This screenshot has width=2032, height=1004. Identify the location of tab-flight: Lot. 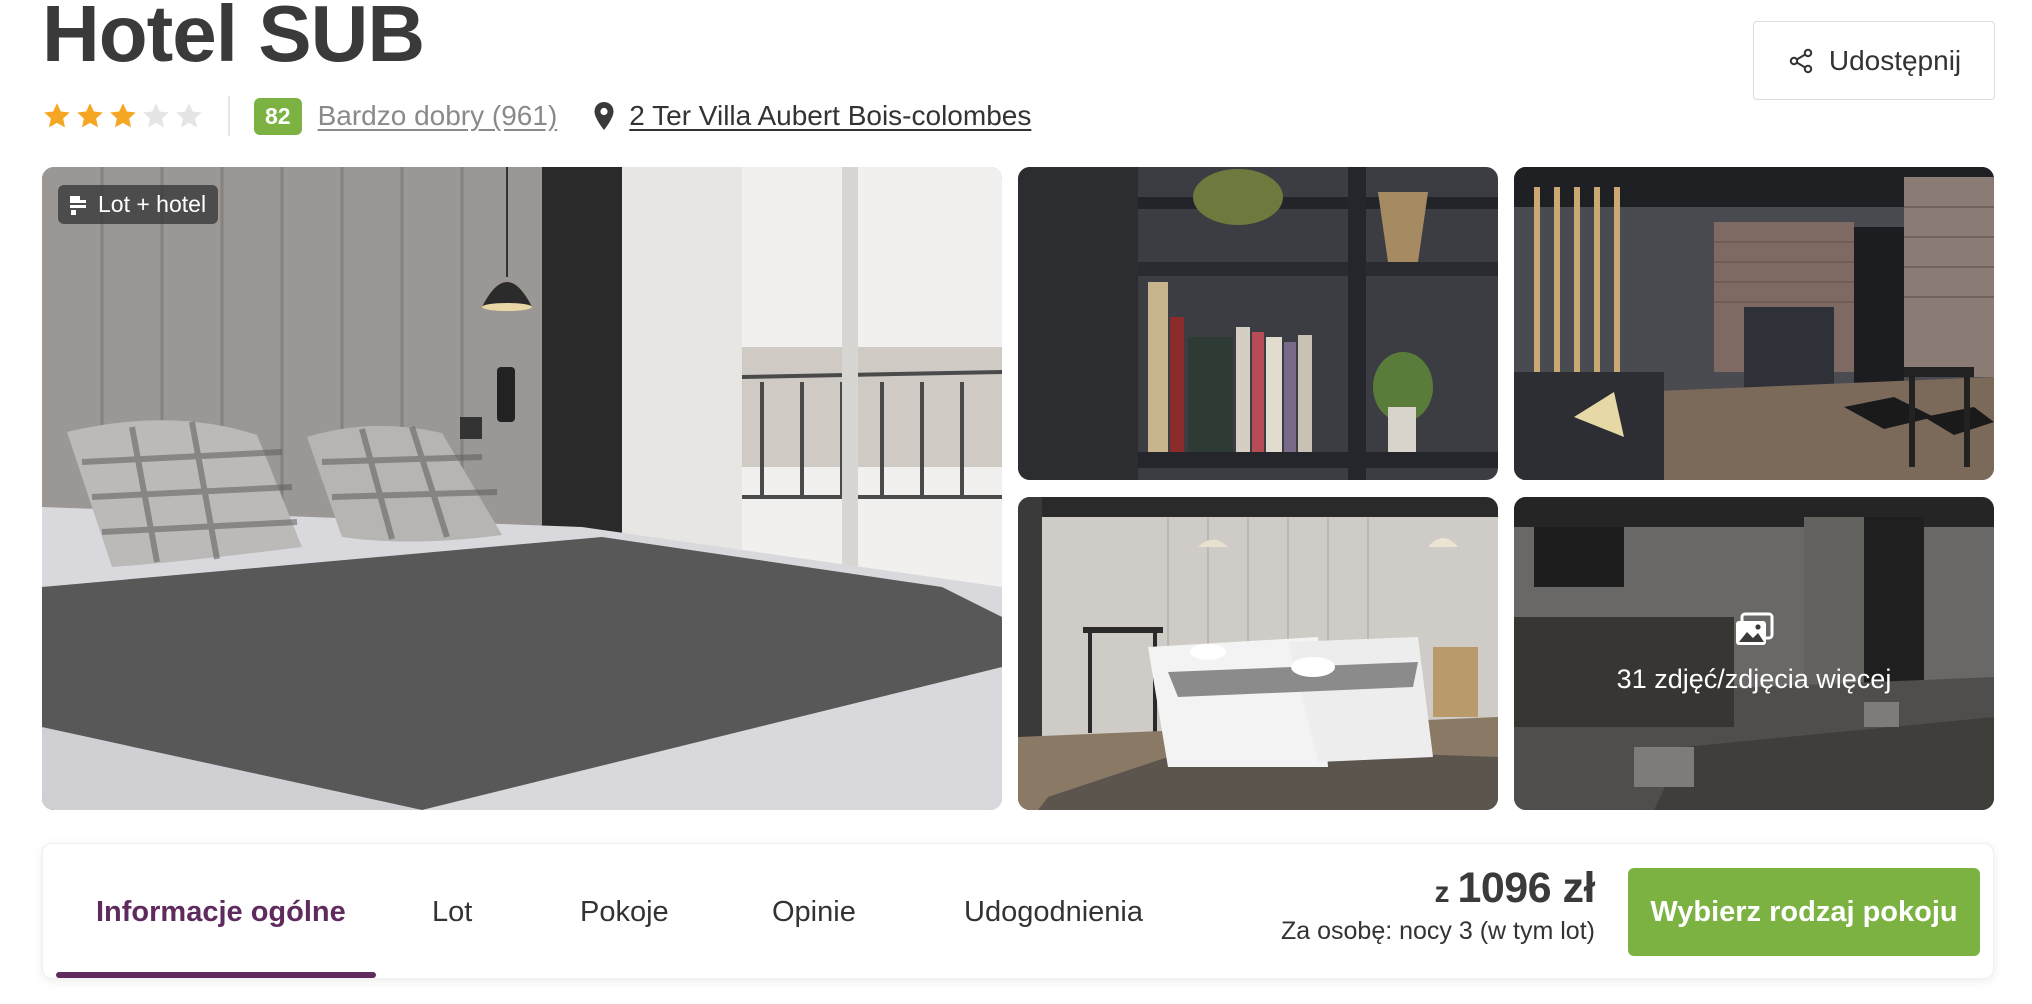
(452, 912).